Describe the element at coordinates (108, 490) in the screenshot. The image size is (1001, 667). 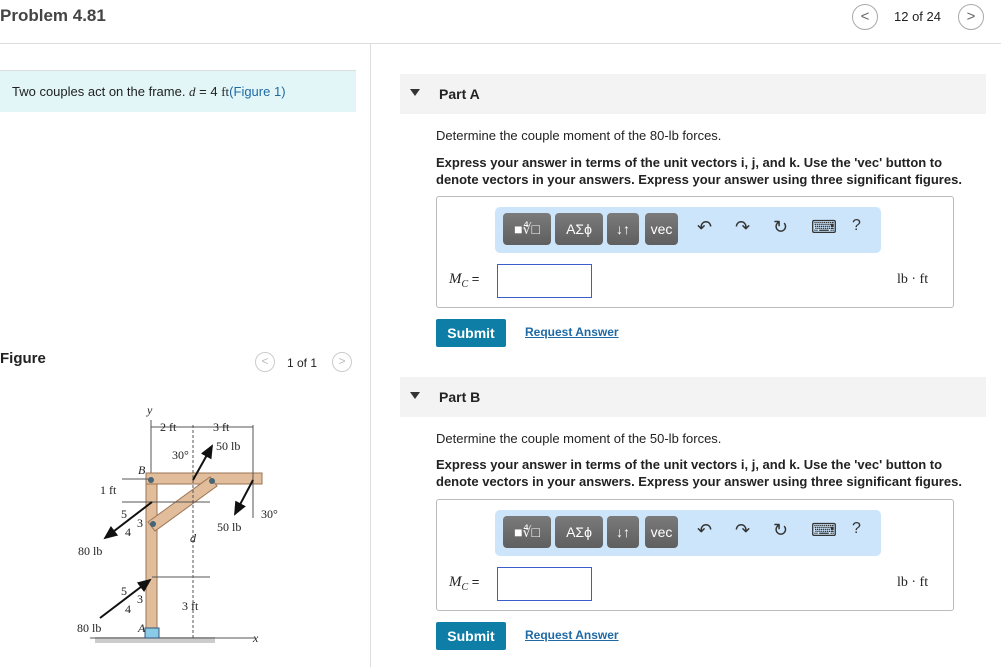
I see `label-1ft: 1 ft` at that location.